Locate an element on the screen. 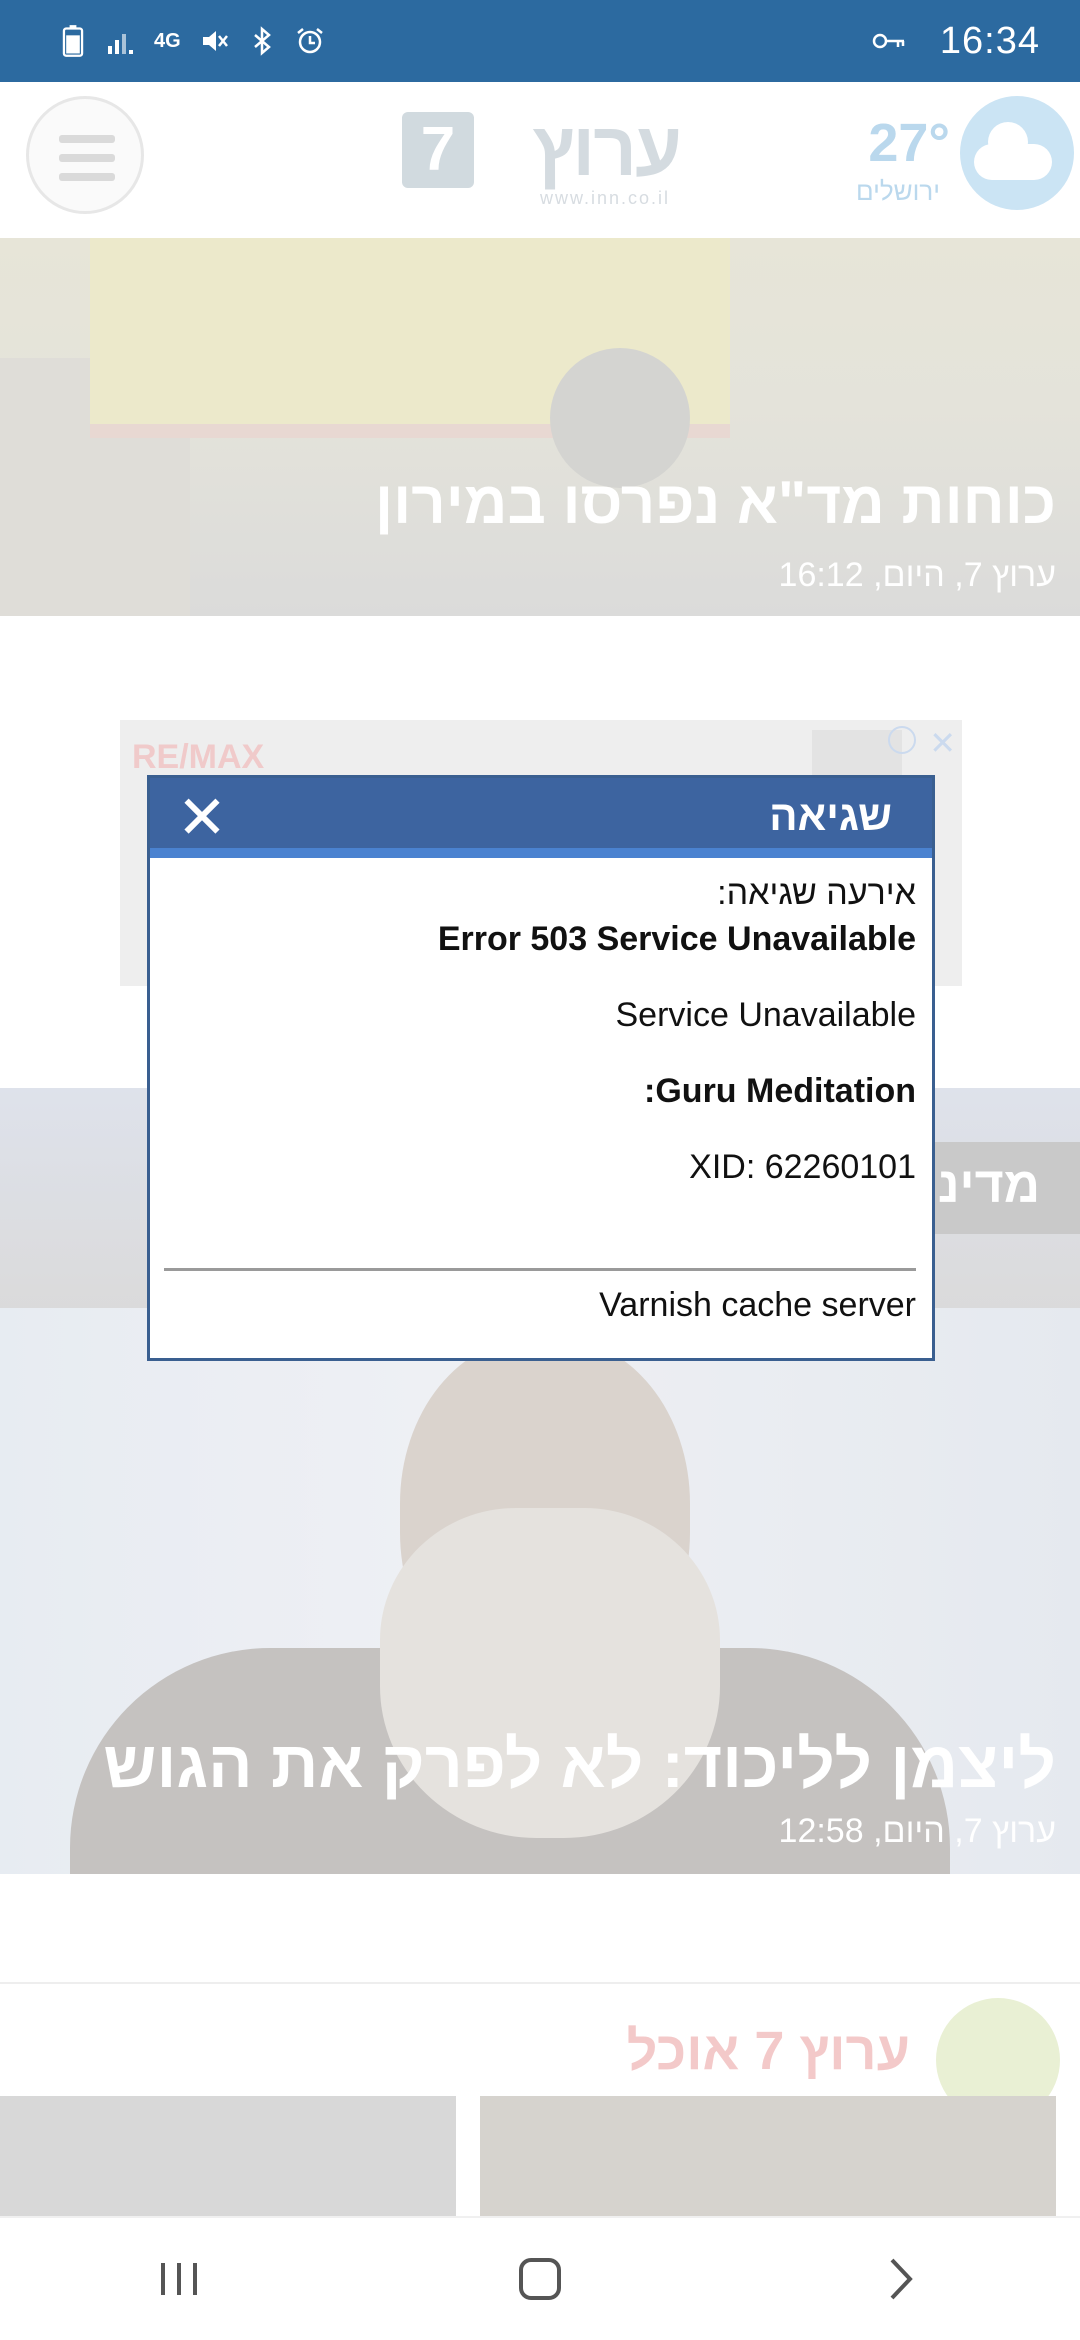 The height and width of the screenshot is (2340, 1080). home-button is located at coordinates (540, 2279).